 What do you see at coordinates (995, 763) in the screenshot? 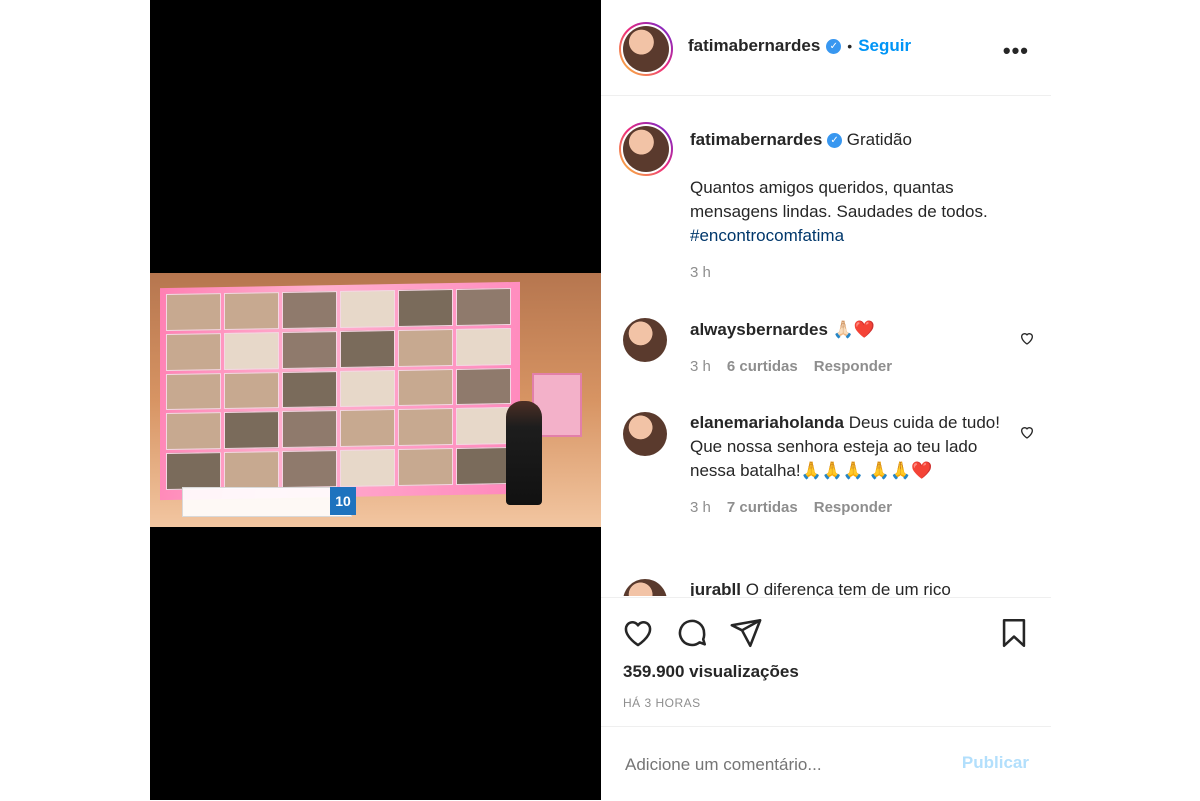
I see `publish-button: Publicar` at bounding box center [995, 763].